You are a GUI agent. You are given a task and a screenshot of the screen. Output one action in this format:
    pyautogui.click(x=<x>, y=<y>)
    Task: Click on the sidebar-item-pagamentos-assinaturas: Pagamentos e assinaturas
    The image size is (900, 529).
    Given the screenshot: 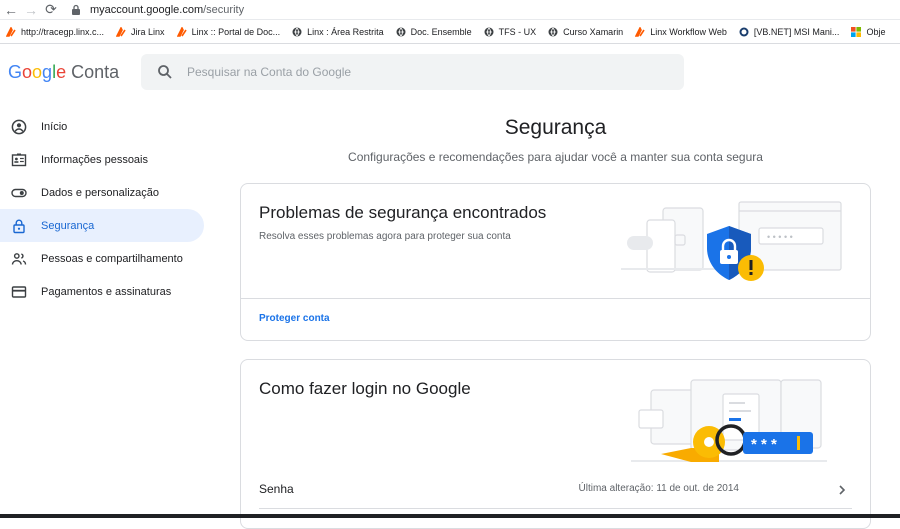 What is the action you would take?
    pyautogui.click(x=102, y=291)
    